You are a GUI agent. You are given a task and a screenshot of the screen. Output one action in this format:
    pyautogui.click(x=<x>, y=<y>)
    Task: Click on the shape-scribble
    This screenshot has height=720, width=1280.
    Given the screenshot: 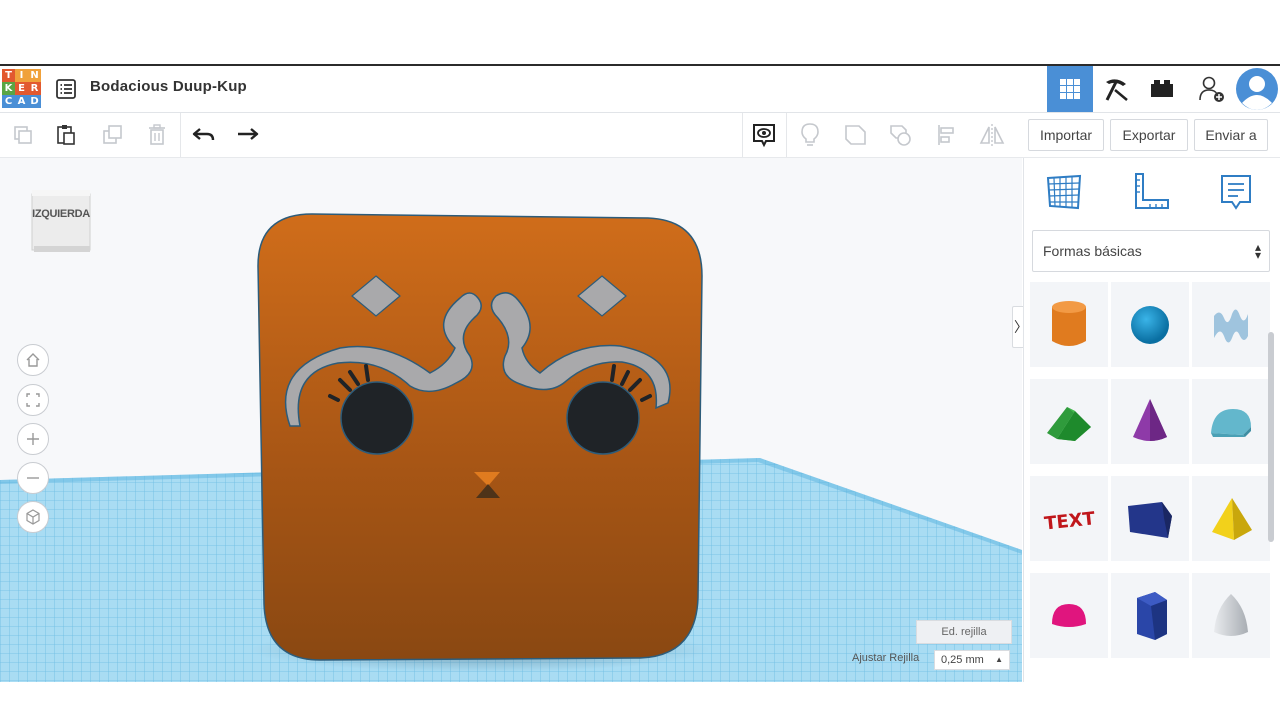 What is the action you would take?
    pyautogui.click(x=1231, y=324)
    